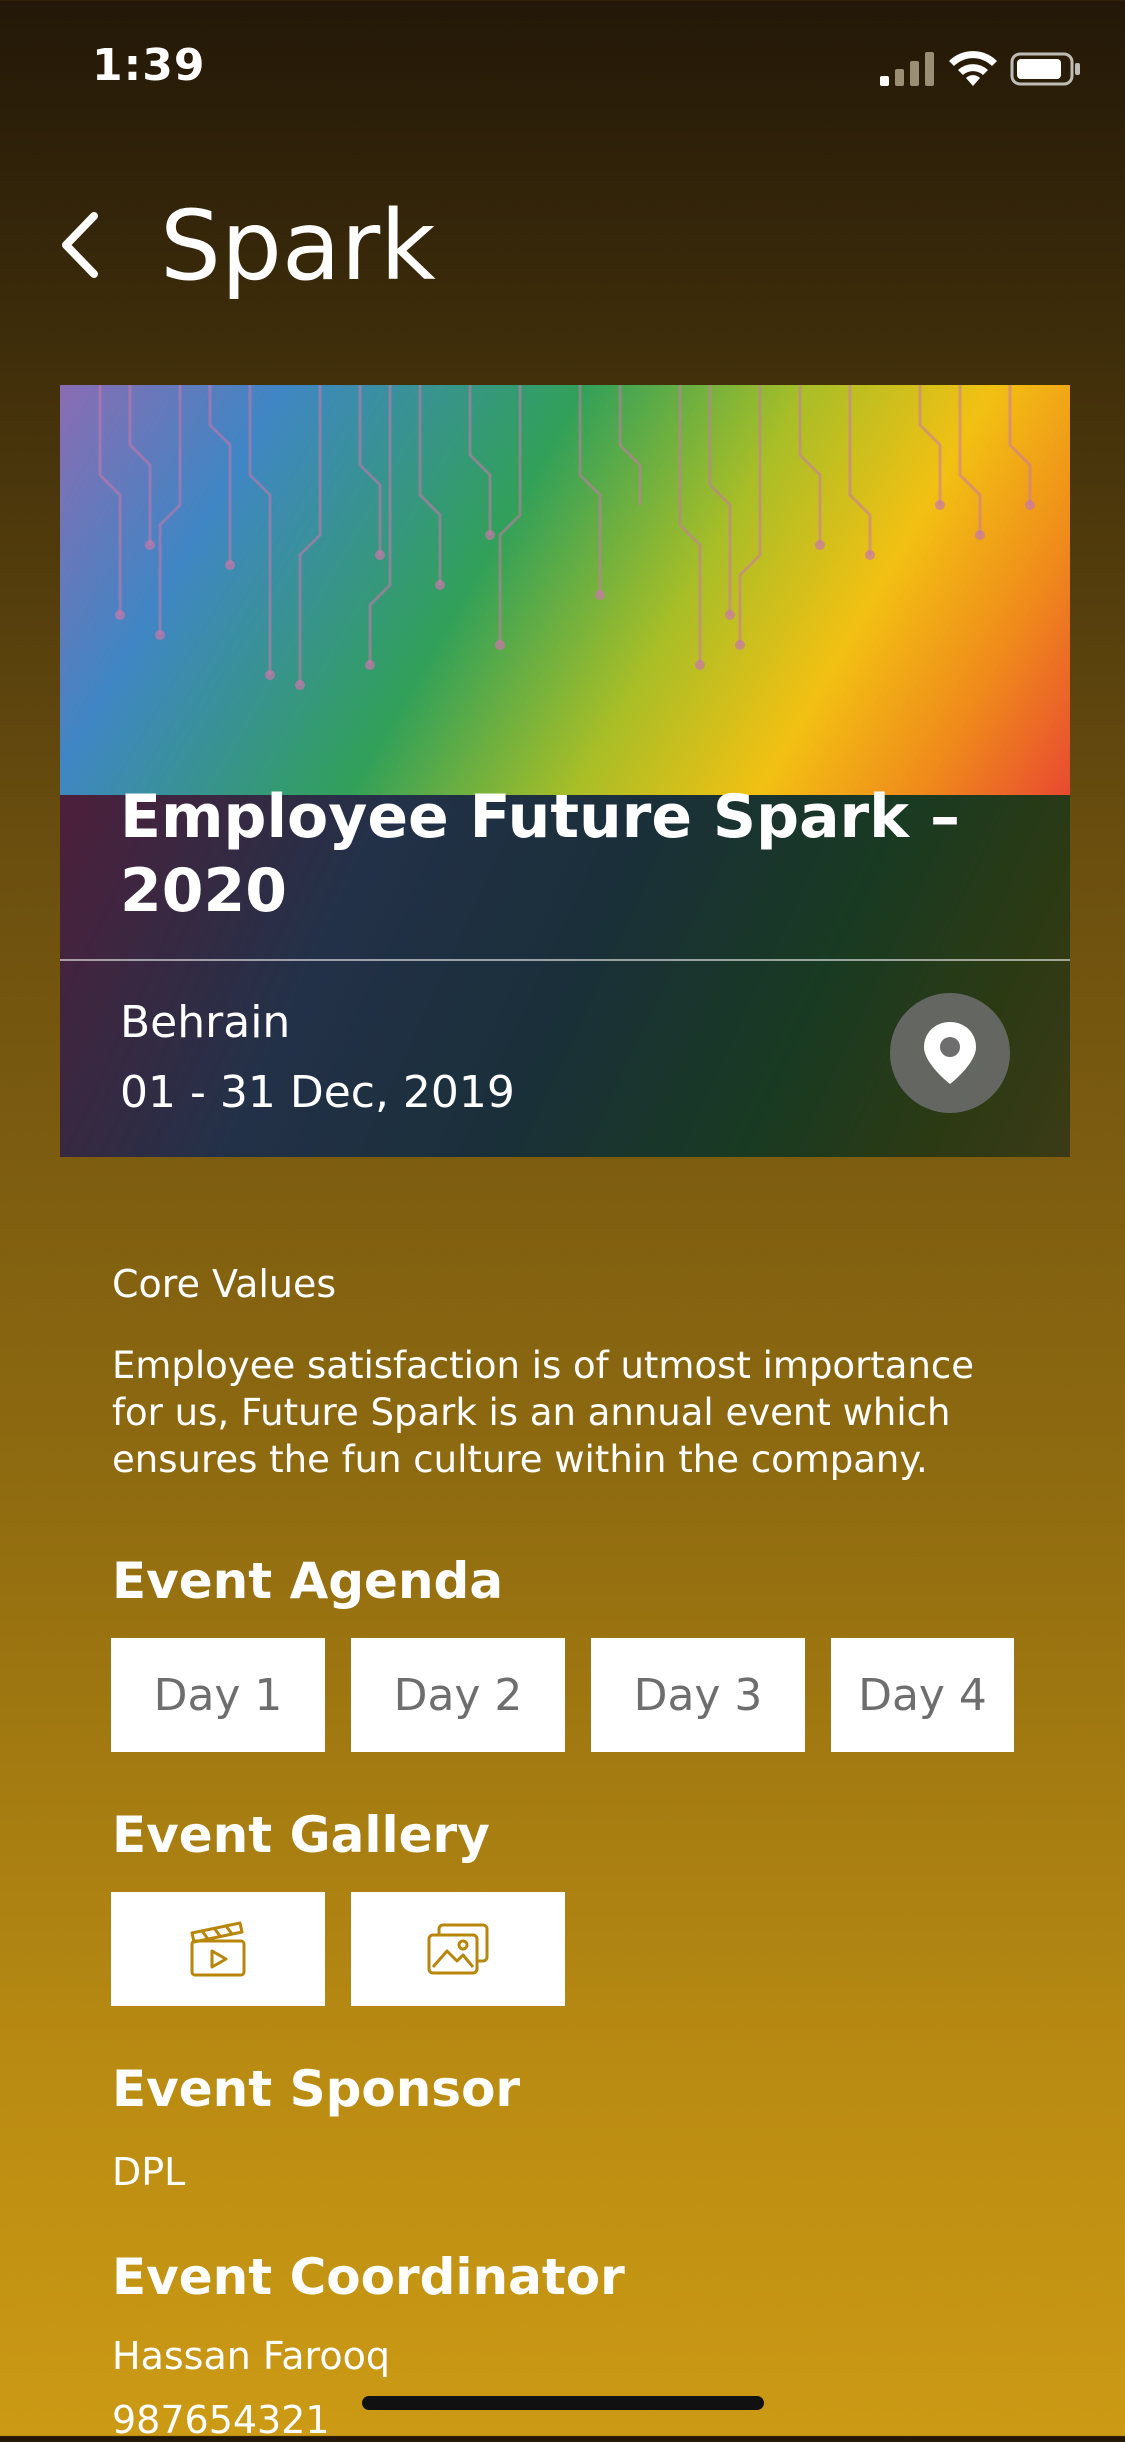 The height and width of the screenshot is (2442, 1125). Describe the element at coordinates (149, 2172) in the screenshot. I see `sponsor-name: DPL` at that location.